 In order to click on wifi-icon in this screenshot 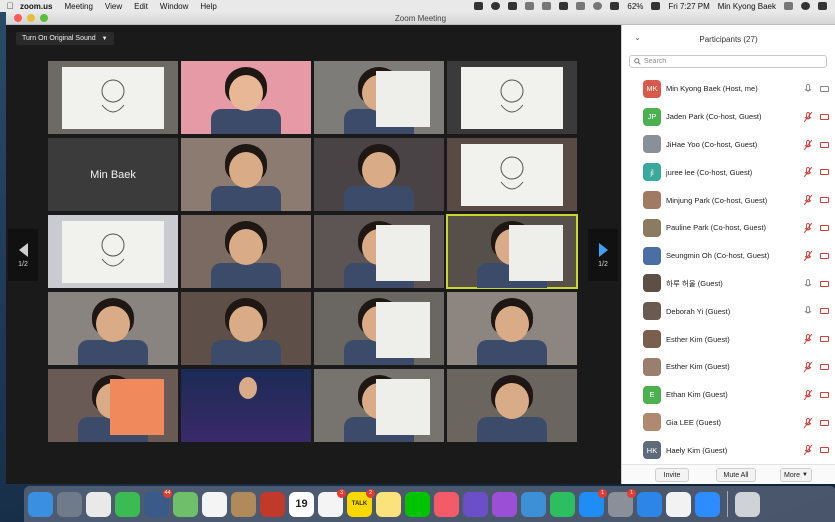, I will do `click(598, 6)`.